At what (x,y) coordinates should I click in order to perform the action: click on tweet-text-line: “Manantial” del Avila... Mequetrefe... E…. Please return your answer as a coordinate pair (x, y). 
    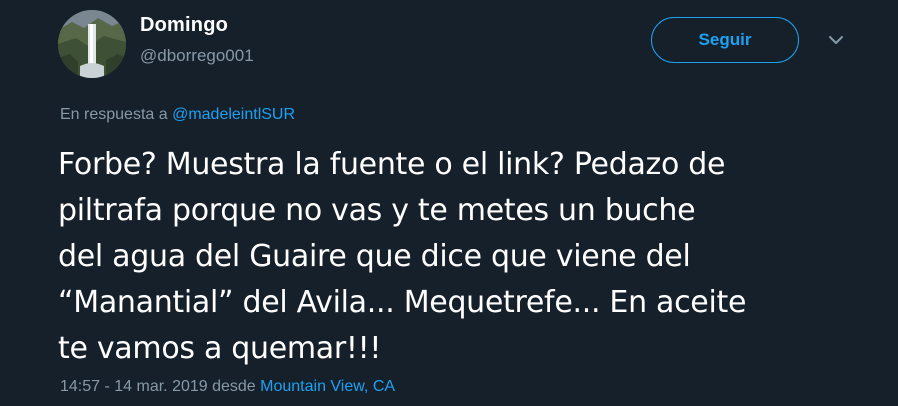
    Looking at the image, I should click on (402, 302).